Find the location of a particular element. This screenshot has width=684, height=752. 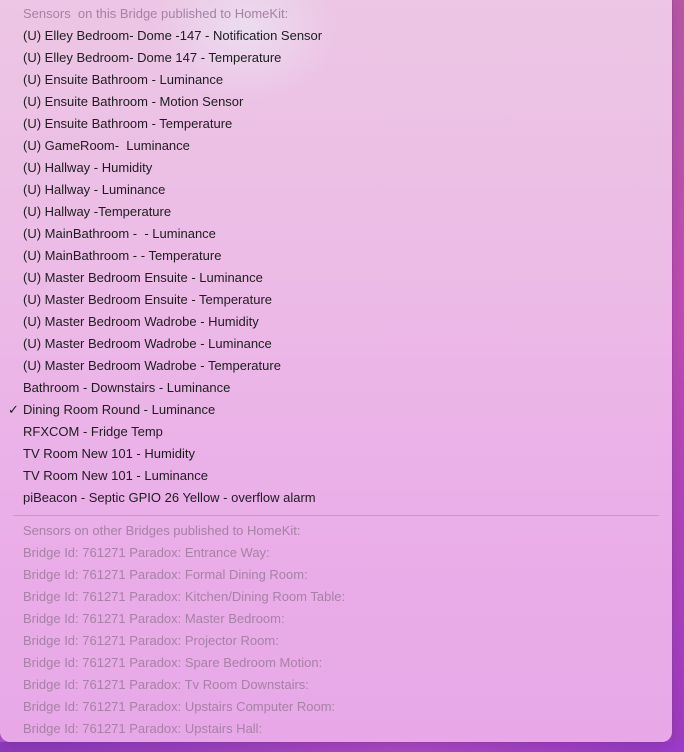

menu-item-label: (U) Master Bedroom Ensuite - Luminance is located at coordinates (143, 277).